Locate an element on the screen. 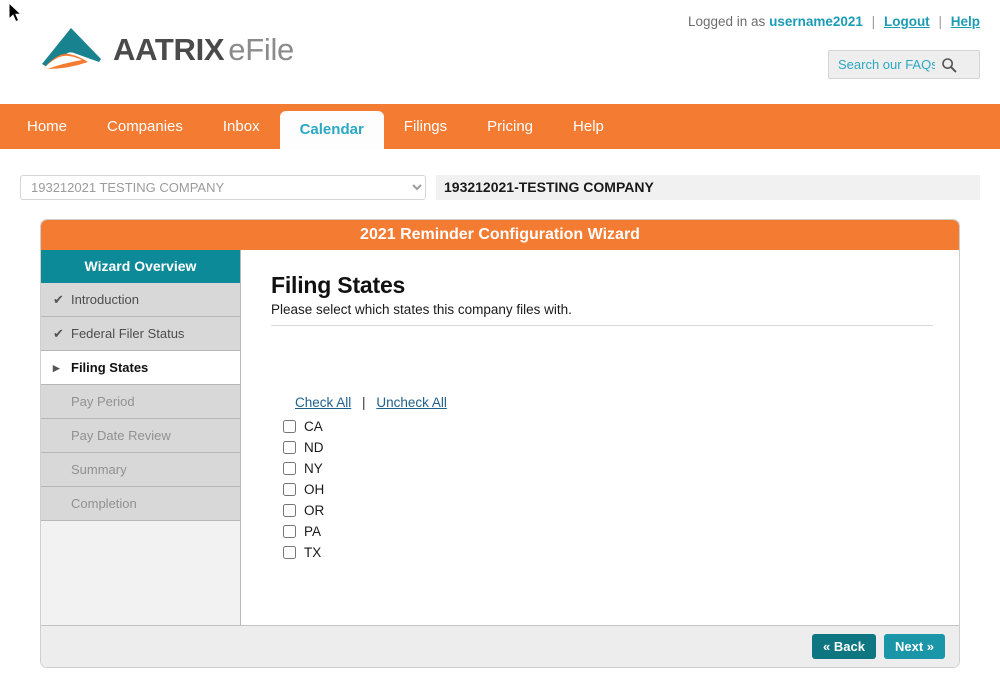  help-link: Help is located at coordinates (965, 21).